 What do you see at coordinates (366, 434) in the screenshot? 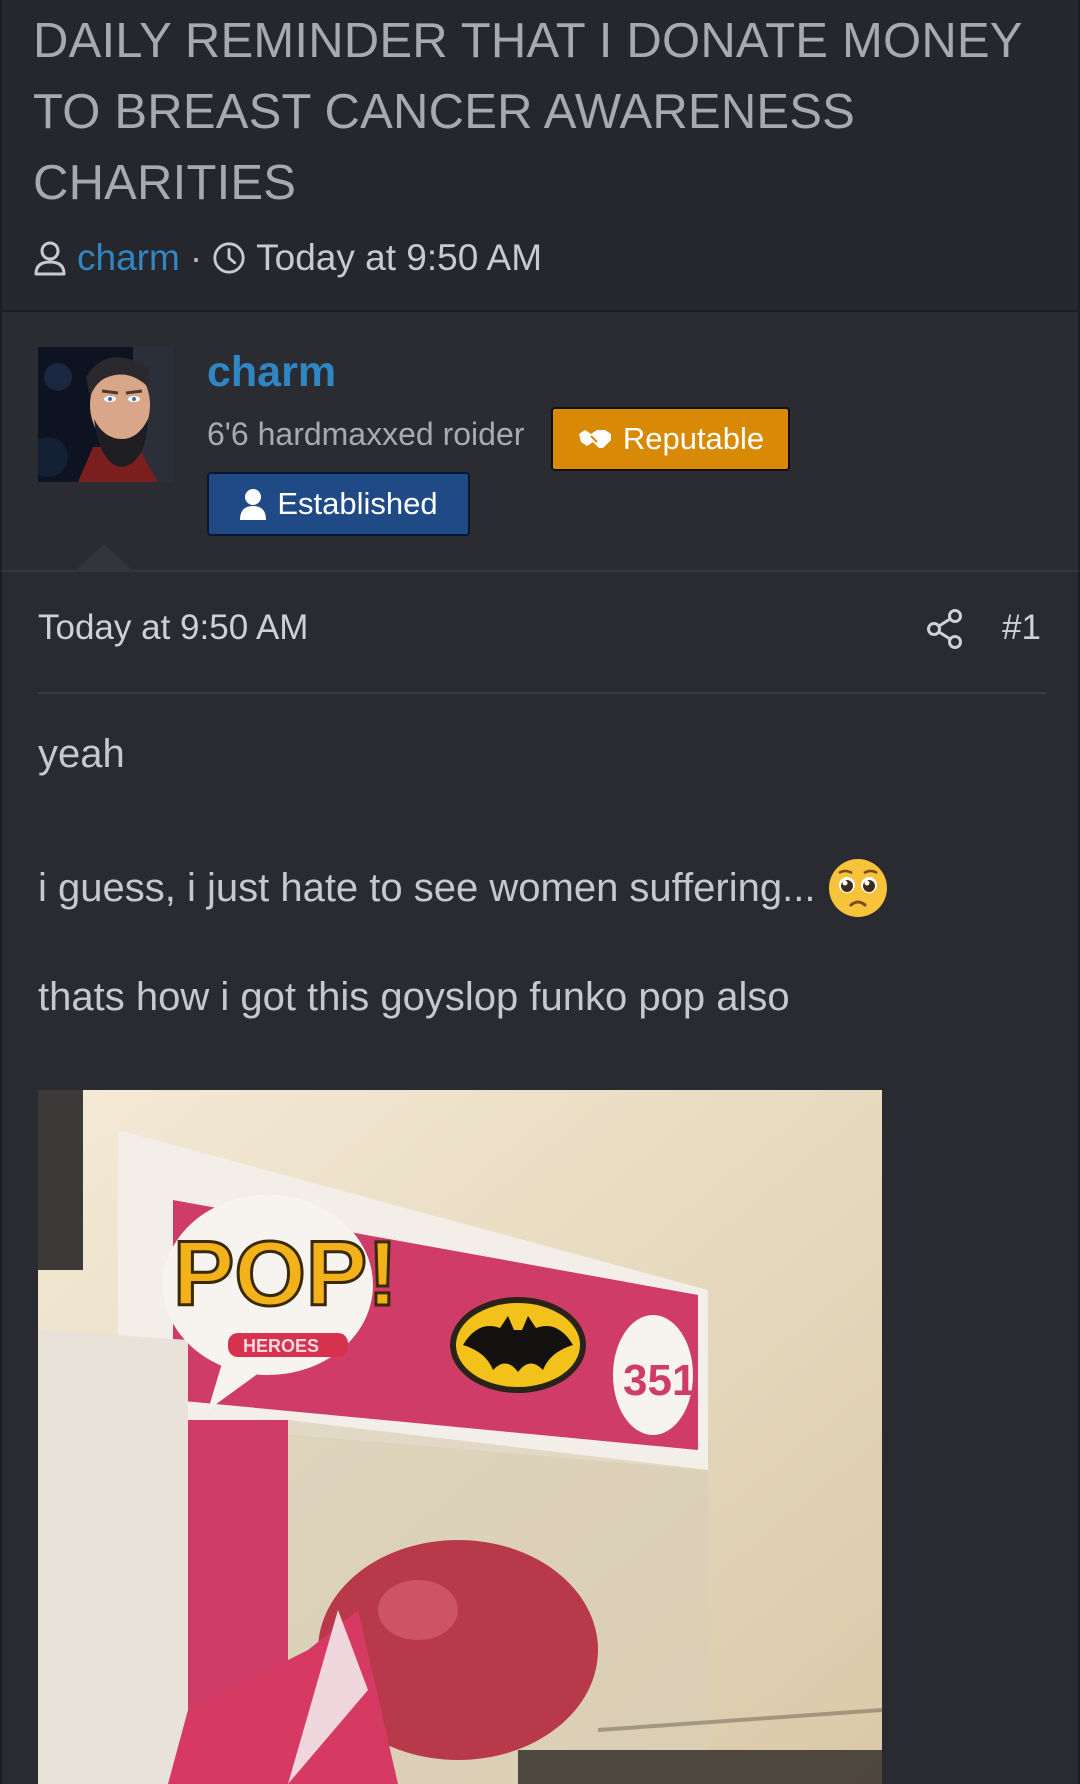
I see `user-title: 6'6 hardmaxxed roider` at bounding box center [366, 434].